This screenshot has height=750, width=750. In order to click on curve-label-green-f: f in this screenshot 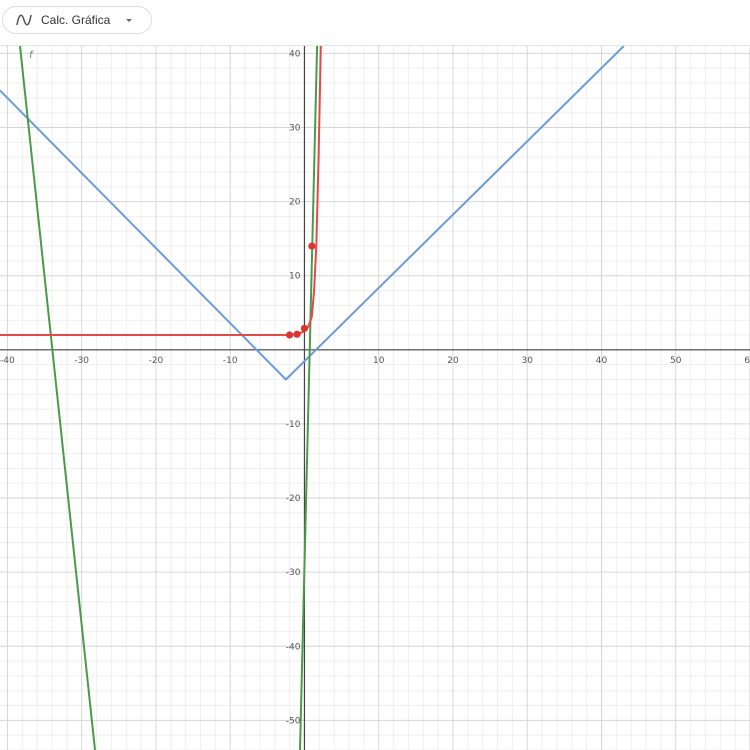, I will do `click(31, 55)`.